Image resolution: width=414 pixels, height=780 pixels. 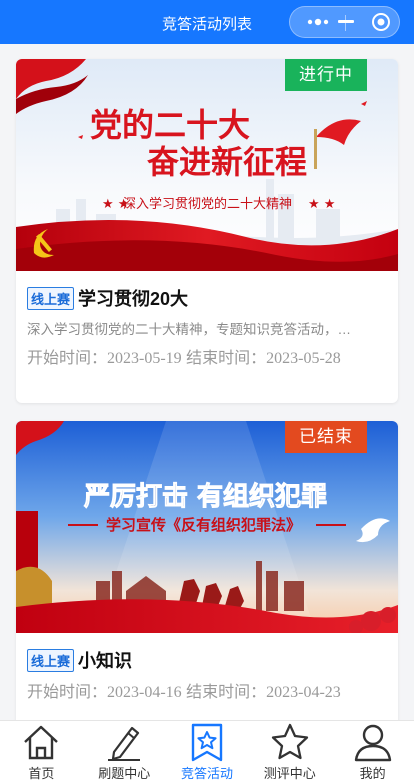 I want to click on end-time-value: 2023-04-23, so click(x=303, y=692).